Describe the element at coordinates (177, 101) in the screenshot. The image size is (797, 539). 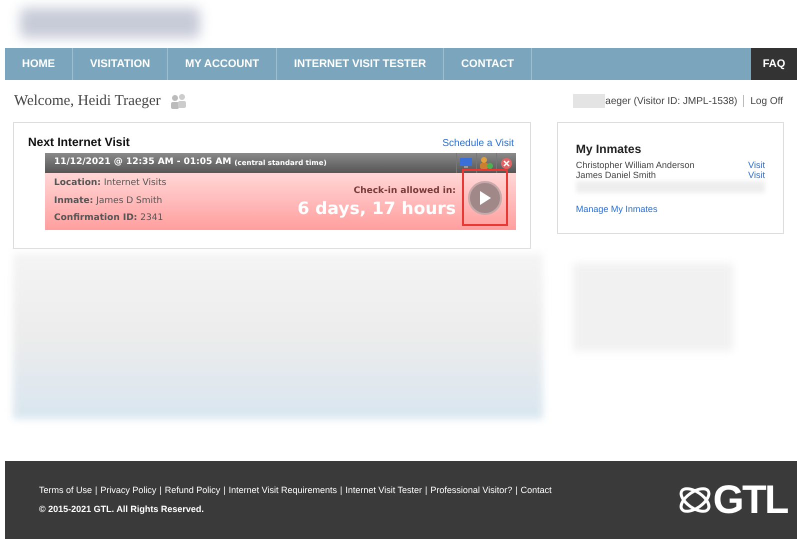
I see `users-icon` at that location.